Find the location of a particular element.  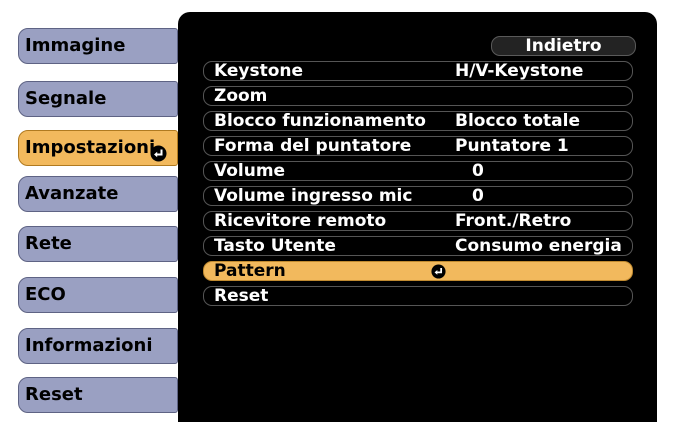

tab-immagine: Immagine is located at coordinates (98, 46).